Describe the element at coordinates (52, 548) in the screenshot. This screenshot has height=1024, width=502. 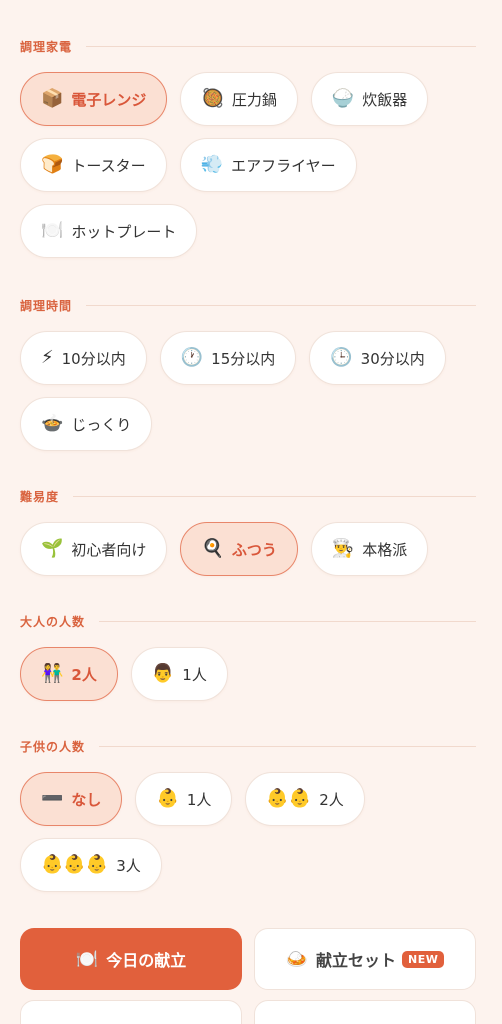
I see `seedling-icon: 🌱` at that location.